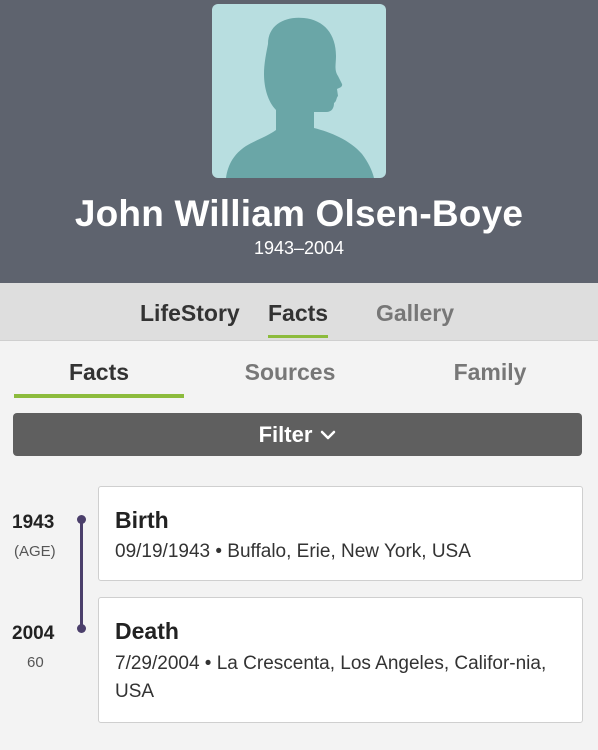  What do you see at coordinates (300, 97) in the screenshot?
I see `person-silhouette-icon` at bounding box center [300, 97].